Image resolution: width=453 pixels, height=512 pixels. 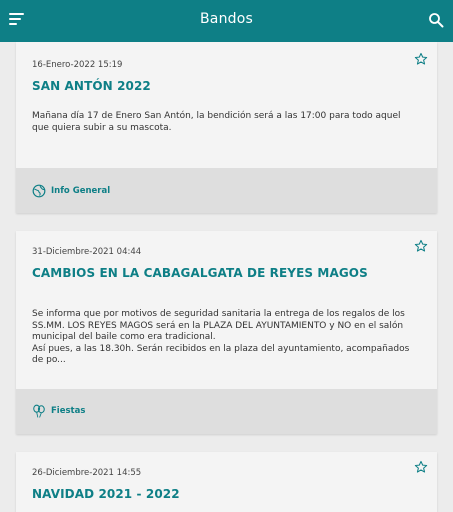 What do you see at coordinates (39, 191) in the screenshot?
I see `globe-icon` at bounding box center [39, 191].